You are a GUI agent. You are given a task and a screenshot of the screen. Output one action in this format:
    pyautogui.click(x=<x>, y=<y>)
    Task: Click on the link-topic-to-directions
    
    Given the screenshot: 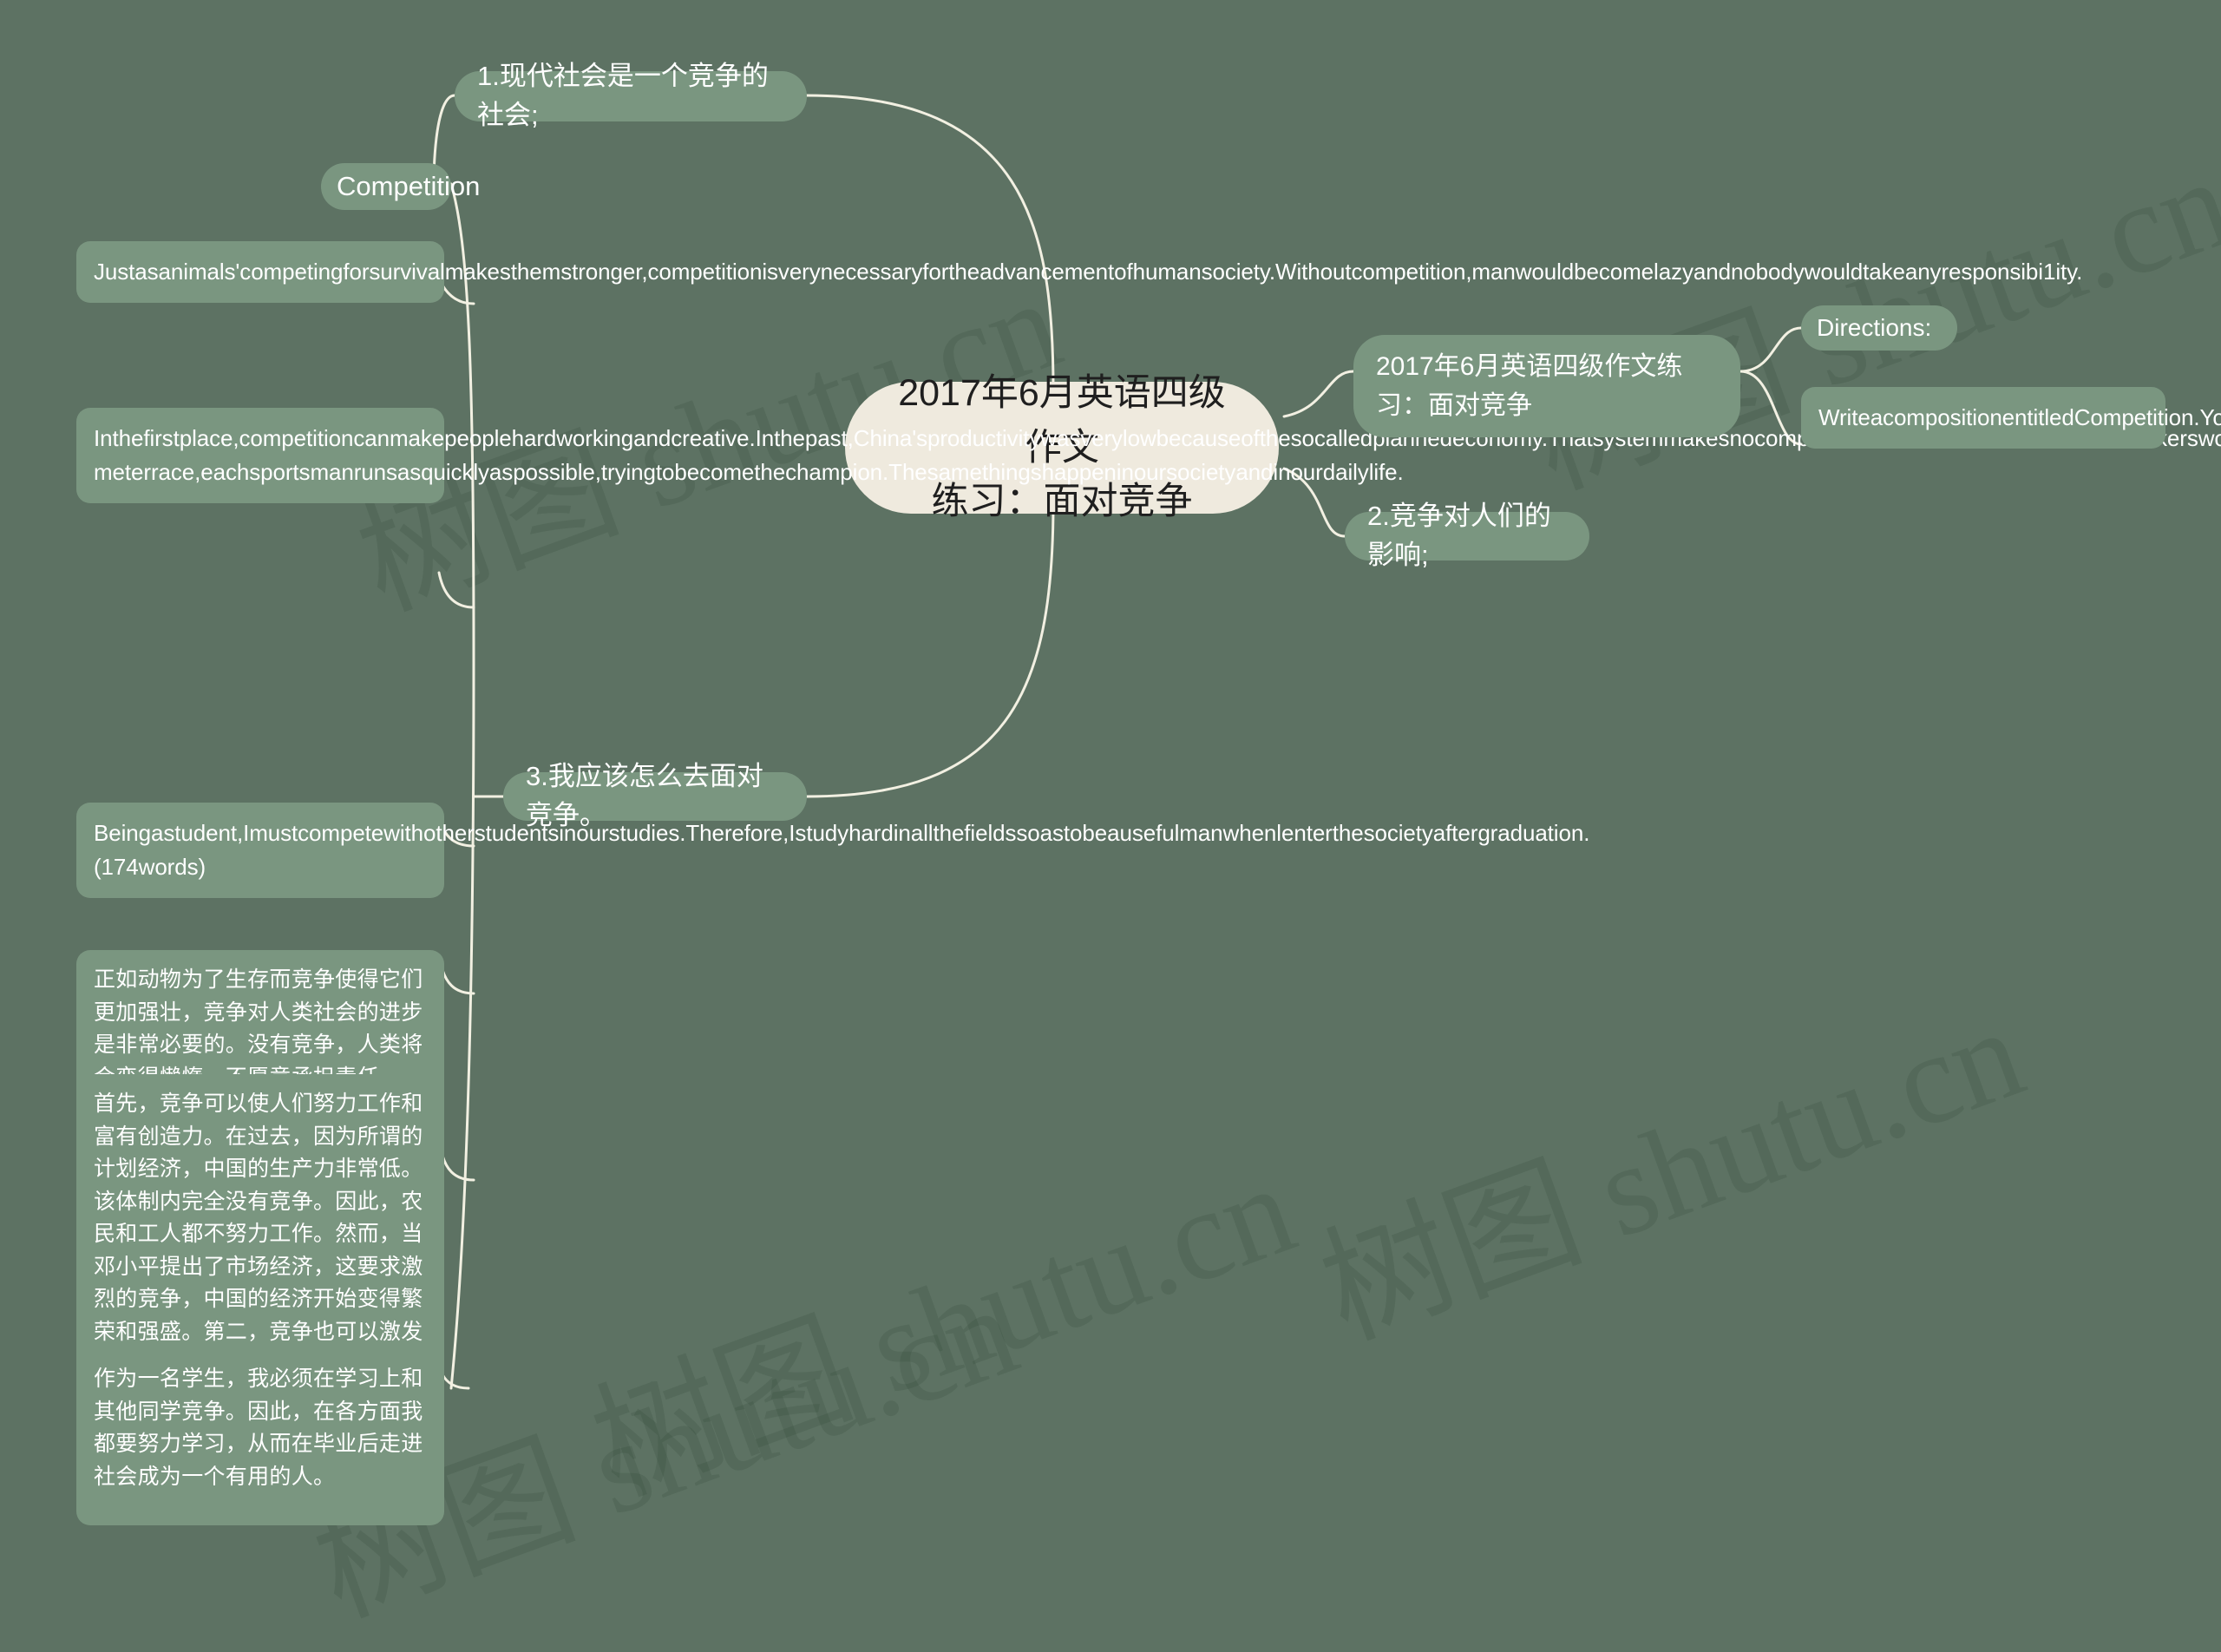 What is the action you would take?
    pyautogui.click(x=1771, y=350)
    